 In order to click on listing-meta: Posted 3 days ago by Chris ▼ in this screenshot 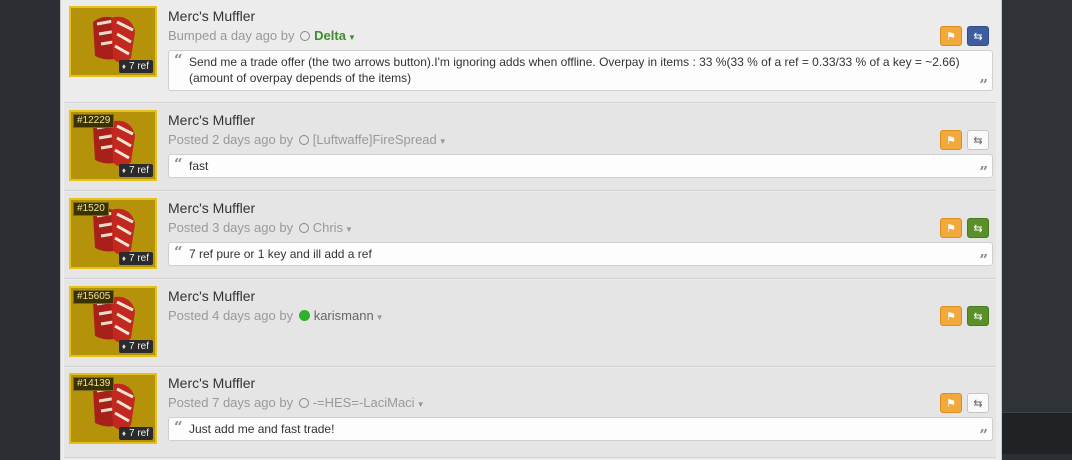, I will do `click(260, 227)`.